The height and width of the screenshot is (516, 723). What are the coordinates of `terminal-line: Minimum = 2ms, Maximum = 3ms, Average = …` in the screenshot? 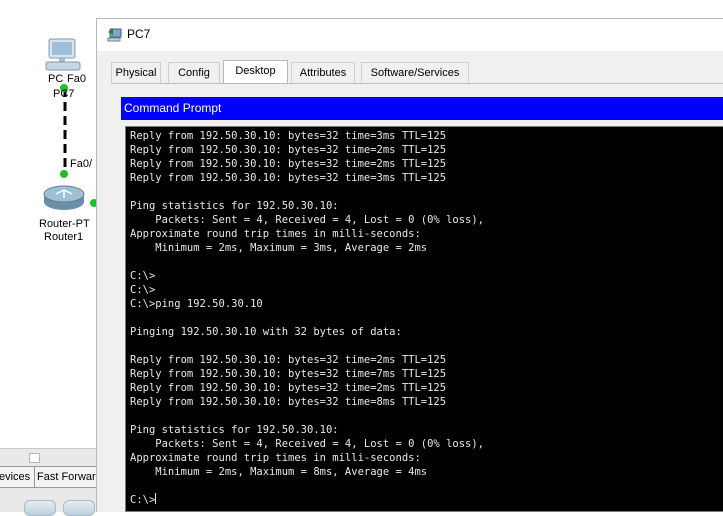 It's located at (279, 248).